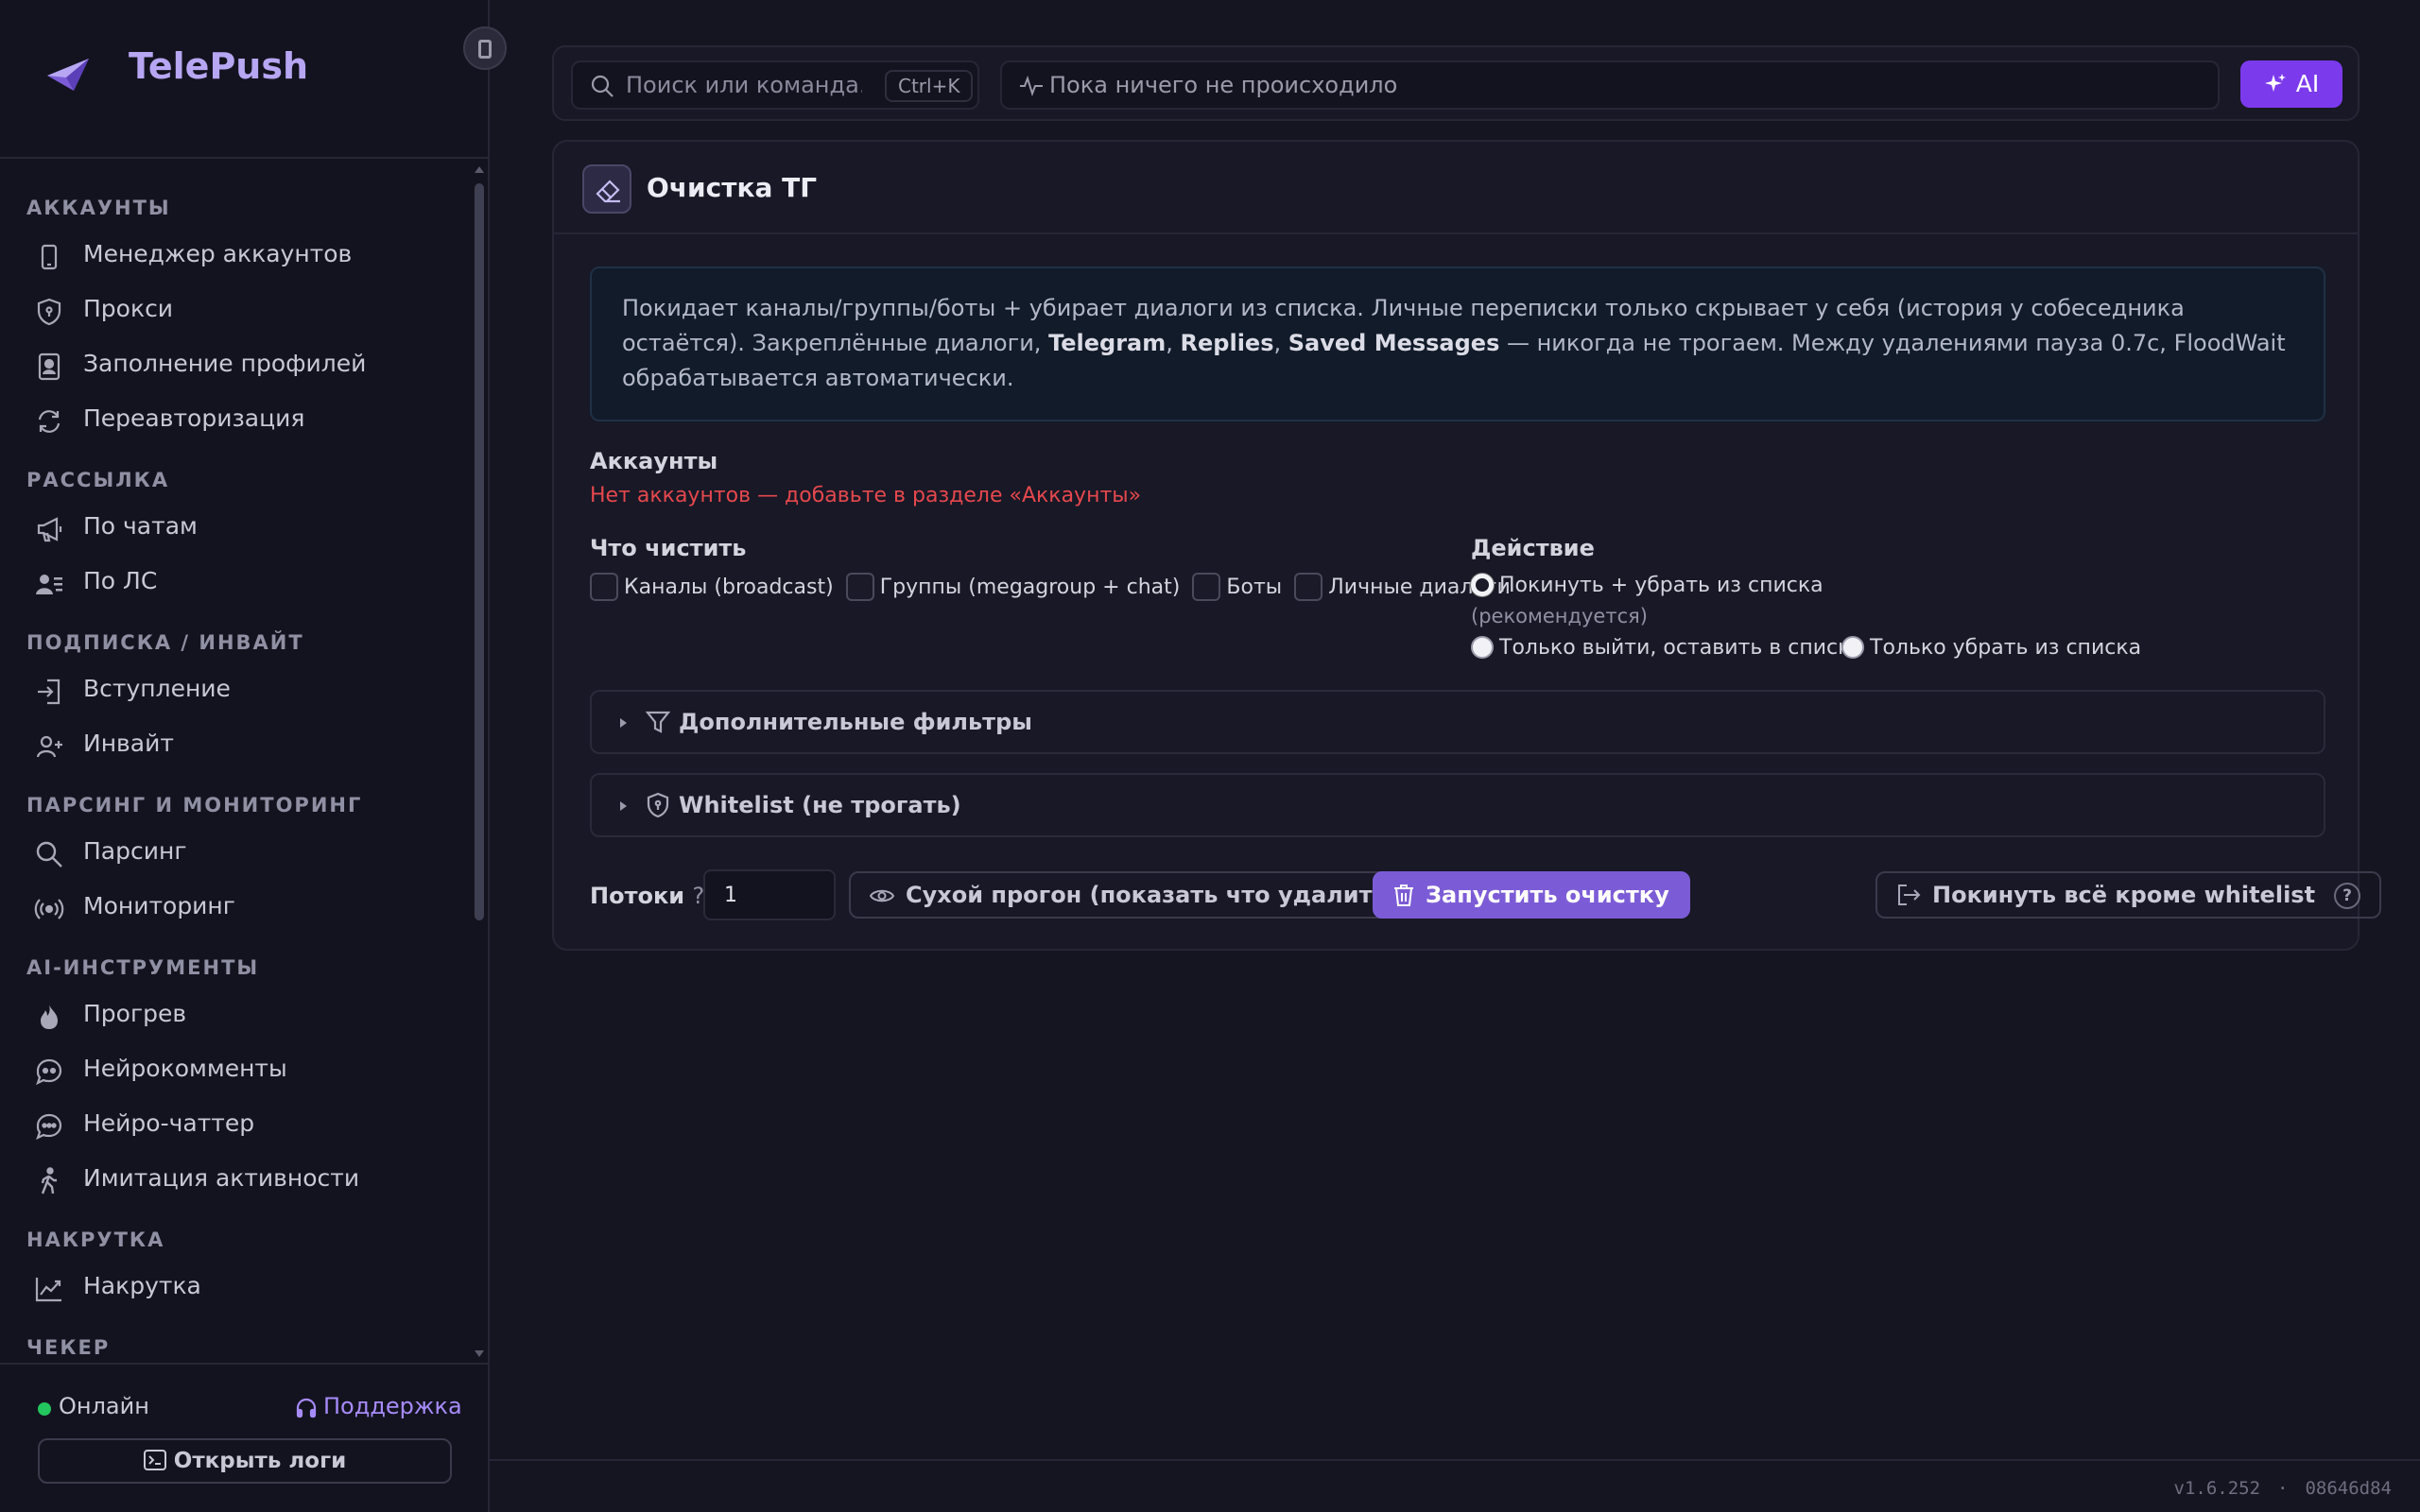 The height and width of the screenshot is (1512, 2420). What do you see at coordinates (479, 1353) in the screenshot?
I see `scroll-down-arrow-icon` at bounding box center [479, 1353].